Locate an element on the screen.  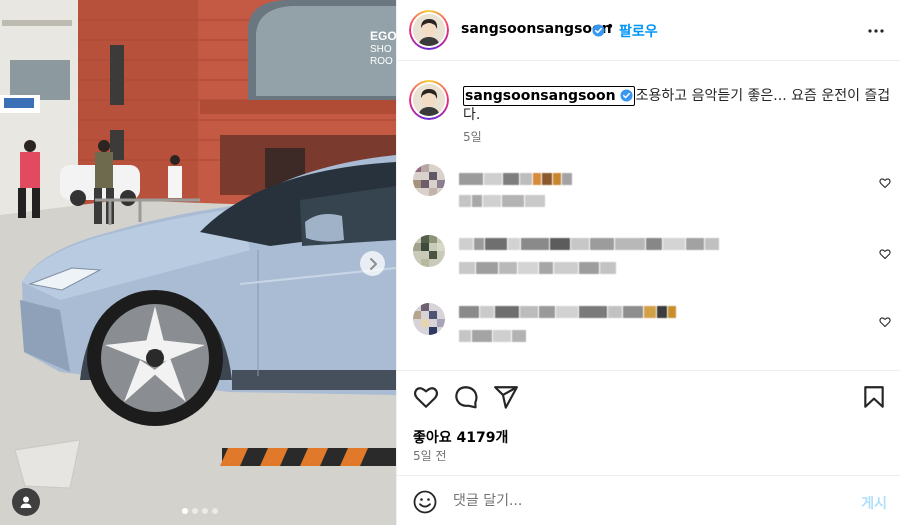
author-avatar is located at coordinates (429, 30).